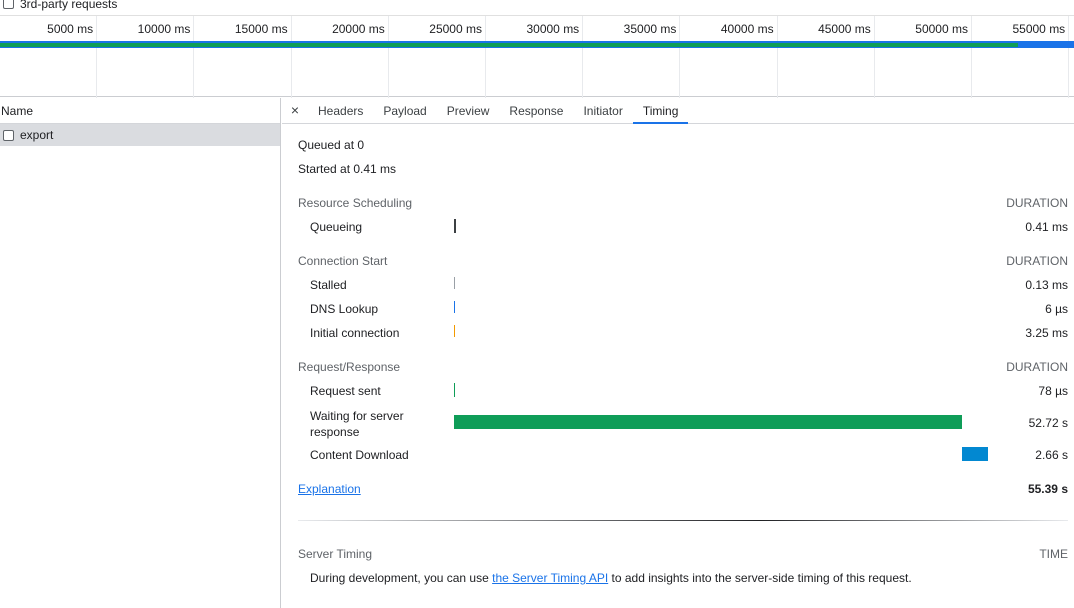  I want to click on request-sent-value: 78 µs, so click(1053, 391).